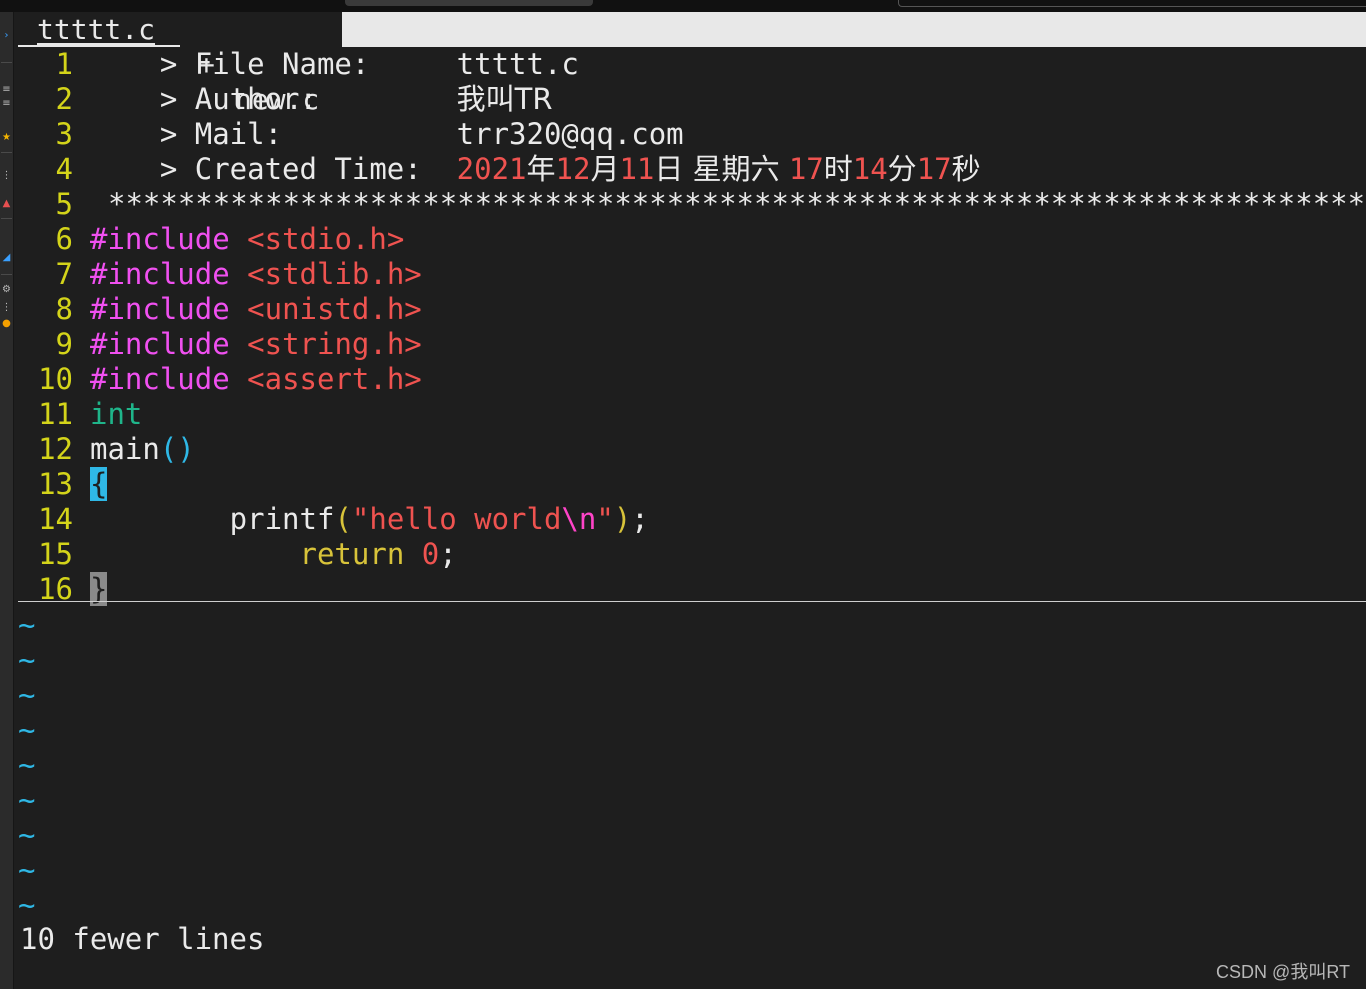  What do you see at coordinates (579, 519) in the screenshot?
I see `code-token: \n` at bounding box center [579, 519].